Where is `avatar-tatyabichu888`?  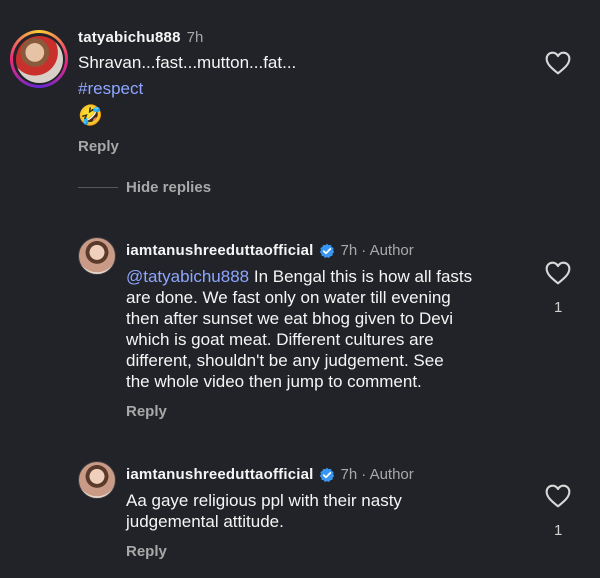
avatar-tatyabichu888 is located at coordinates (39, 59).